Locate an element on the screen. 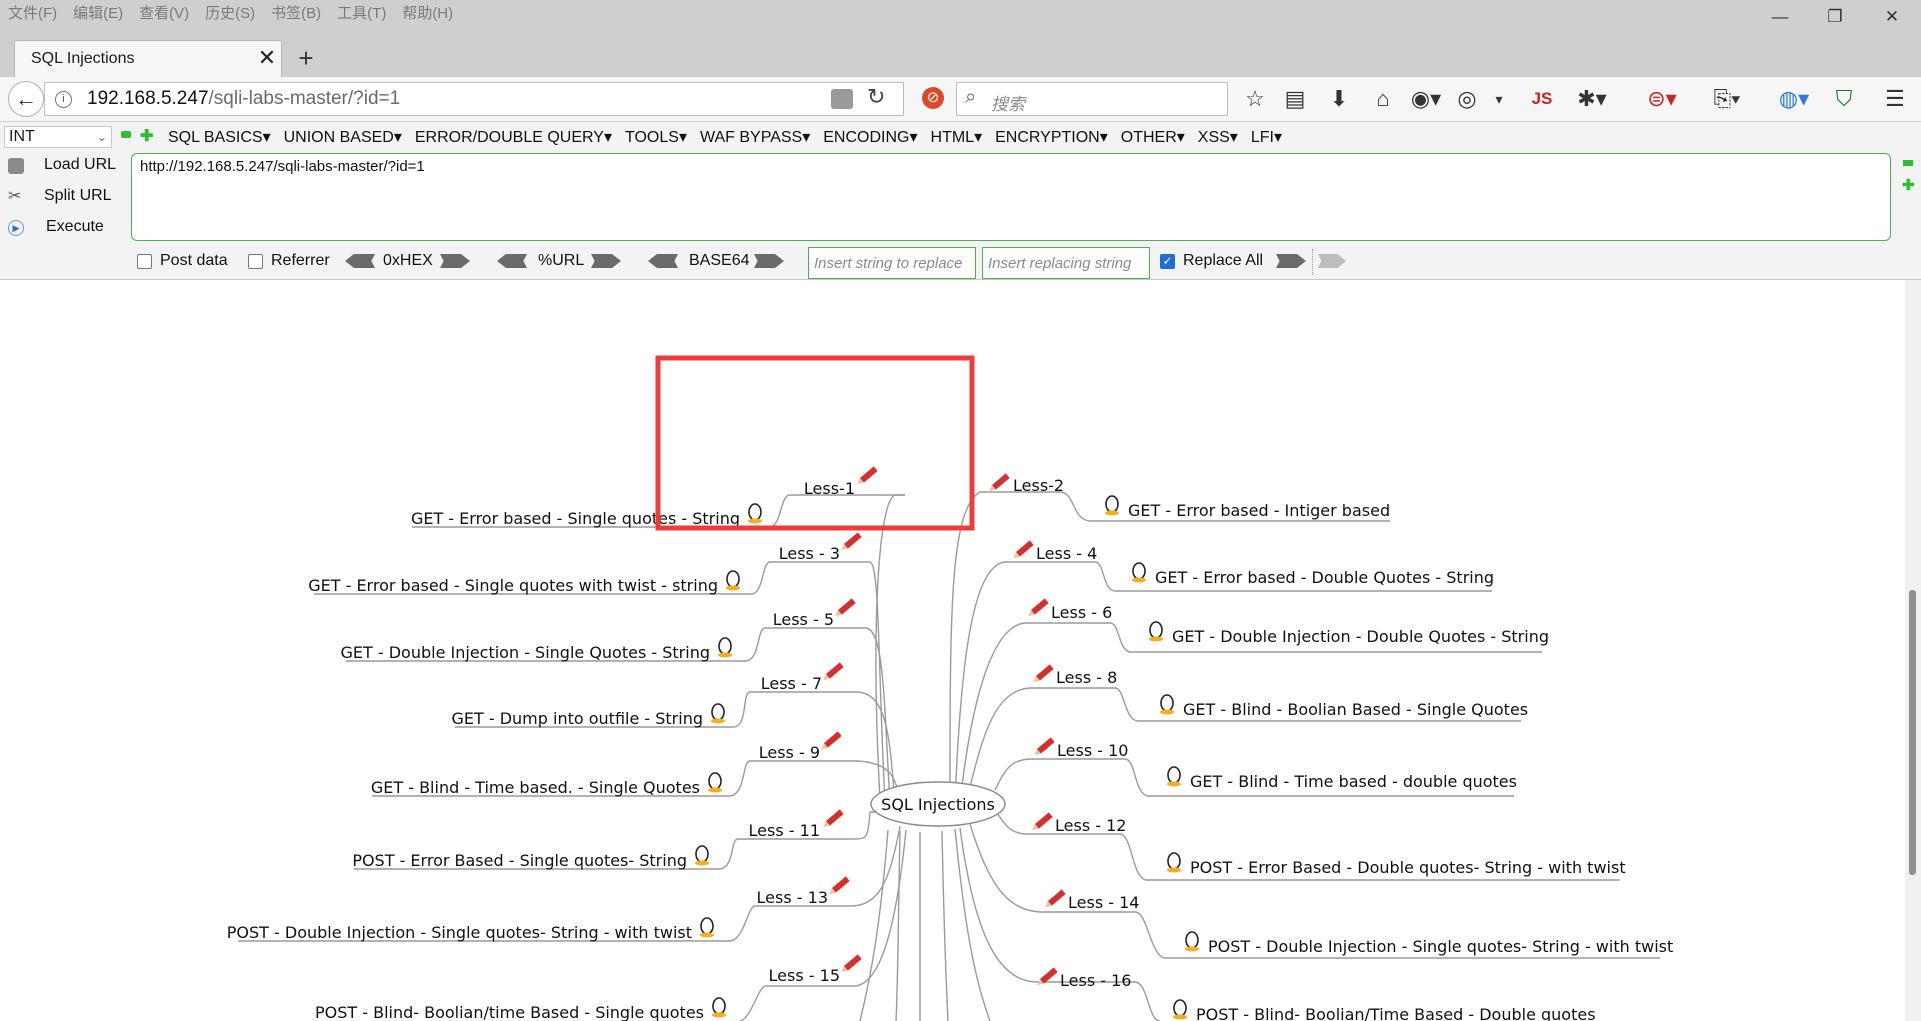 Image resolution: width=1921 pixels, height=1021 pixels. less-label: Less - 7 is located at coordinates (791, 683).